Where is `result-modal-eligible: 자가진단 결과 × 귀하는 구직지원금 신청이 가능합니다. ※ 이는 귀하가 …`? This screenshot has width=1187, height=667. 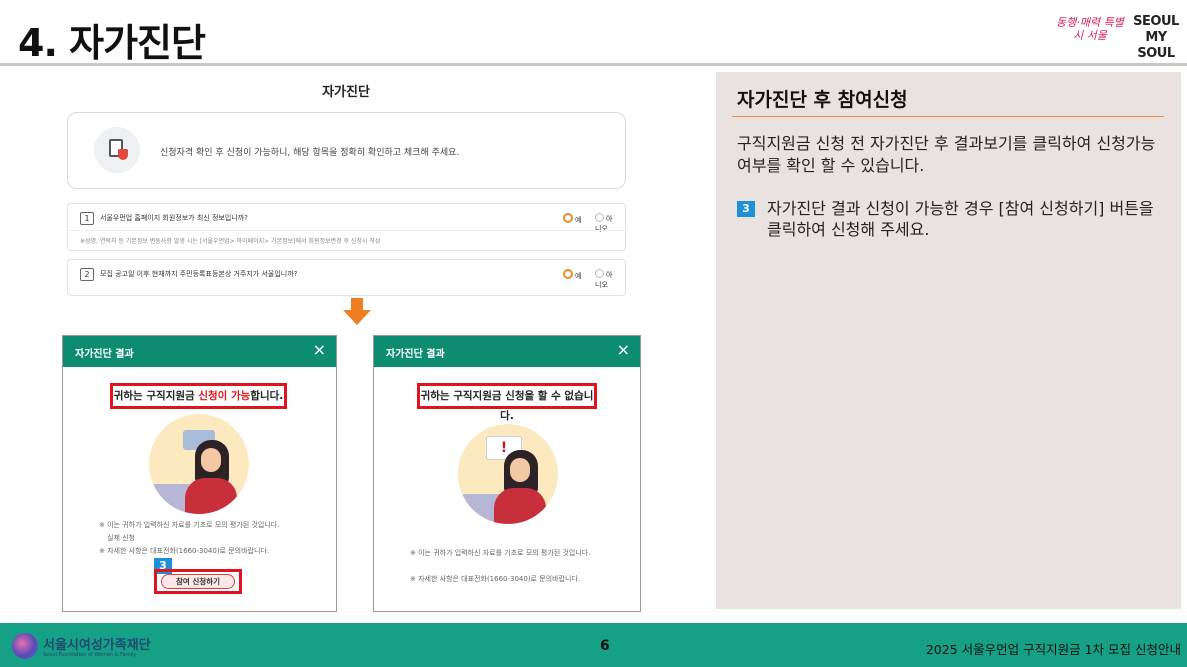
result-modal-eligible: 자가진단 결과 × 귀하는 구직지원금 신청이 가능합니다. ※ 이는 귀하가 … is located at coordinates (199, 473).